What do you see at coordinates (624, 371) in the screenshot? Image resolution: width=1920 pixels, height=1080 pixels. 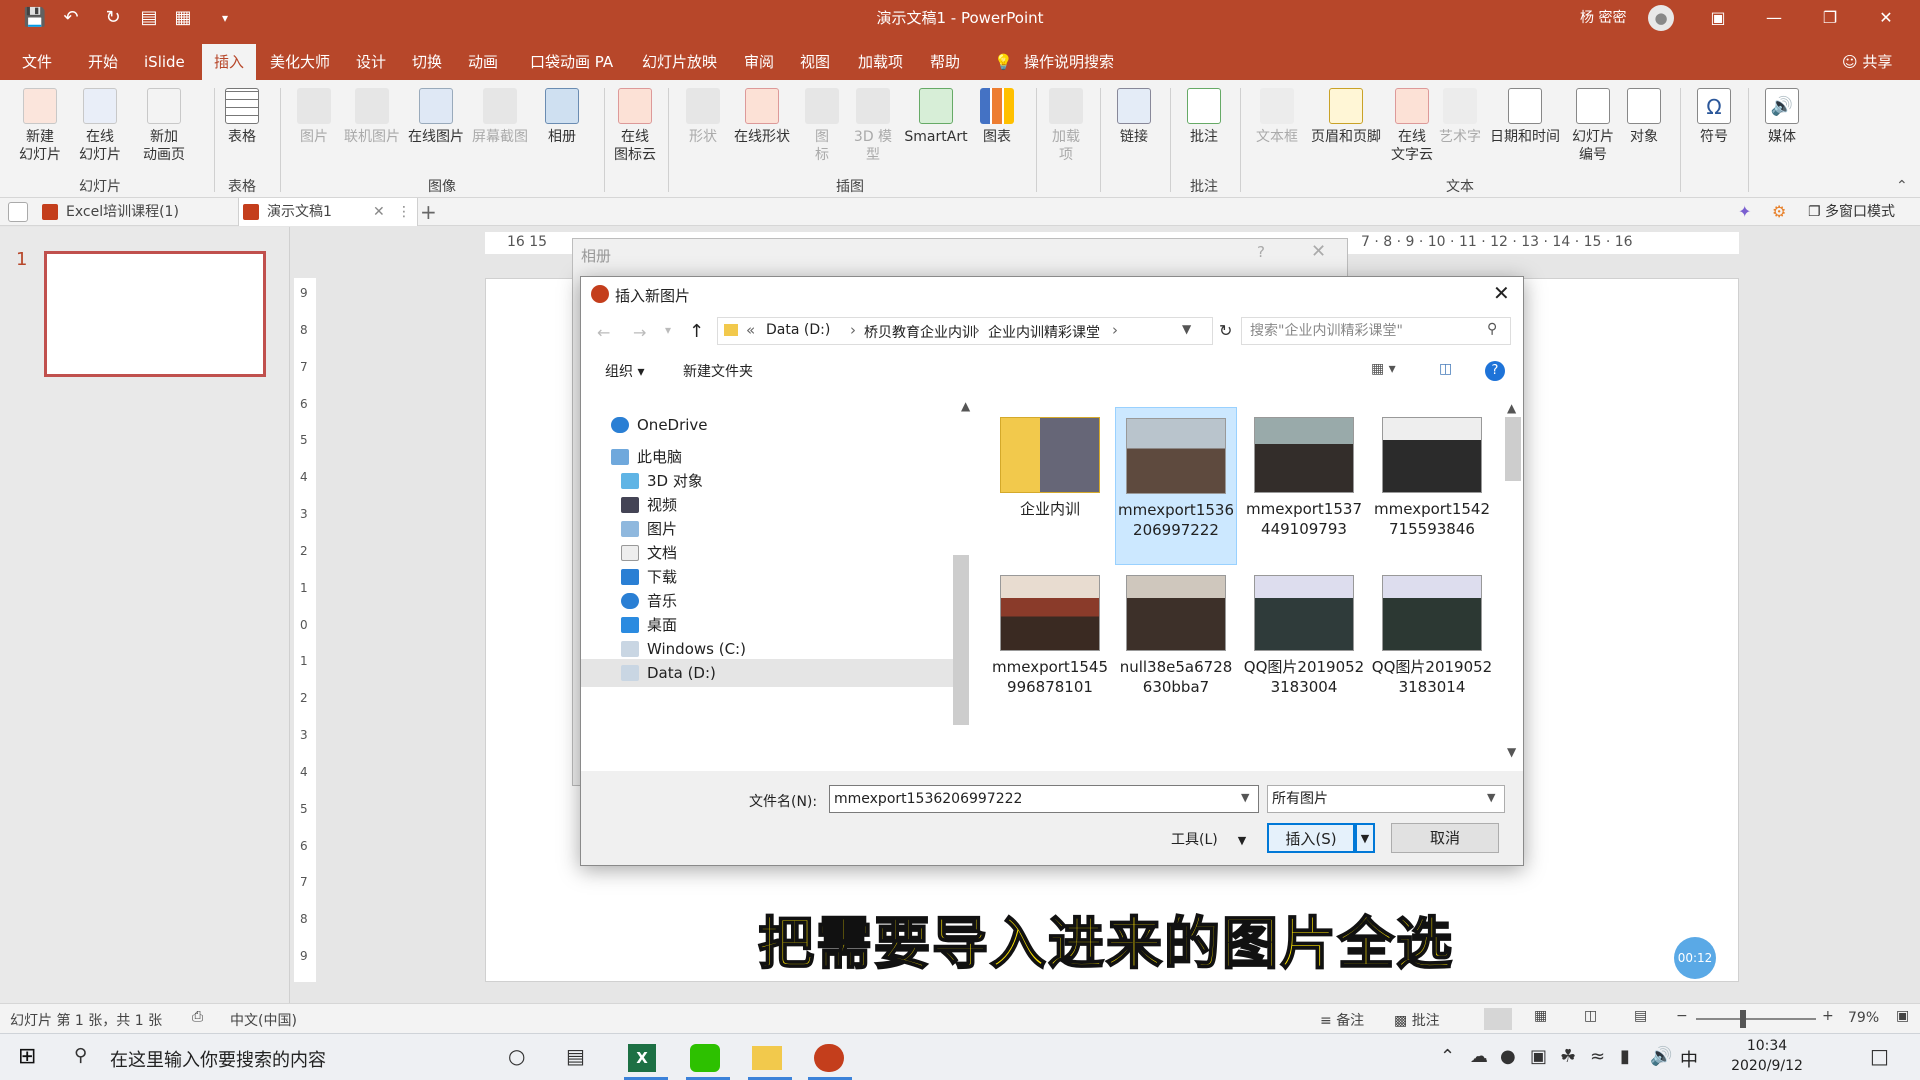 I see `organize-button: 组织 ▾` at bounding box center [624, 371].